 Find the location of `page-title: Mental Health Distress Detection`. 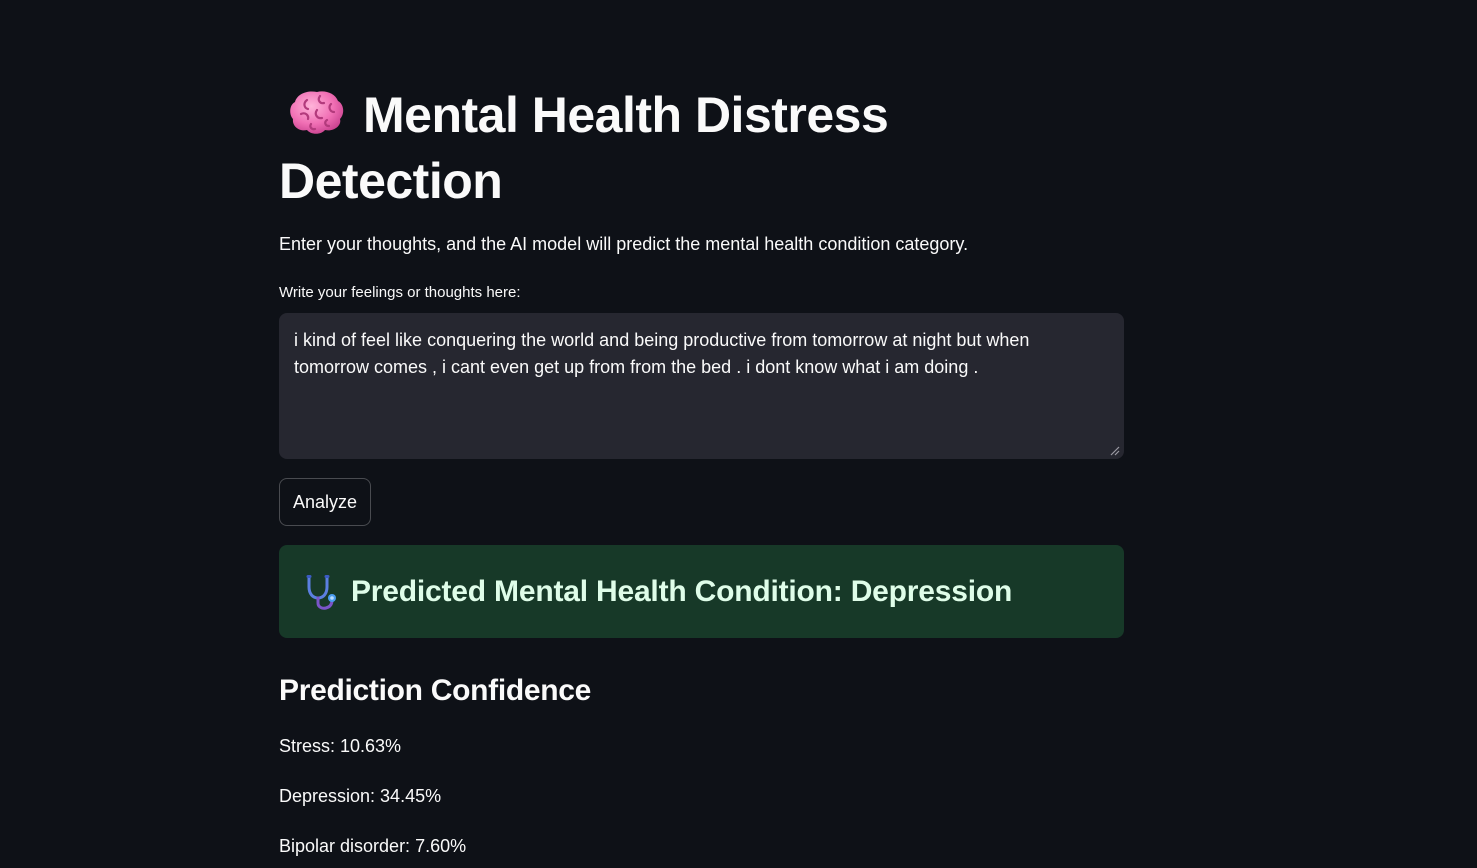

page-title: Mental Health Distress Detection is located at coordinates (609, 148).